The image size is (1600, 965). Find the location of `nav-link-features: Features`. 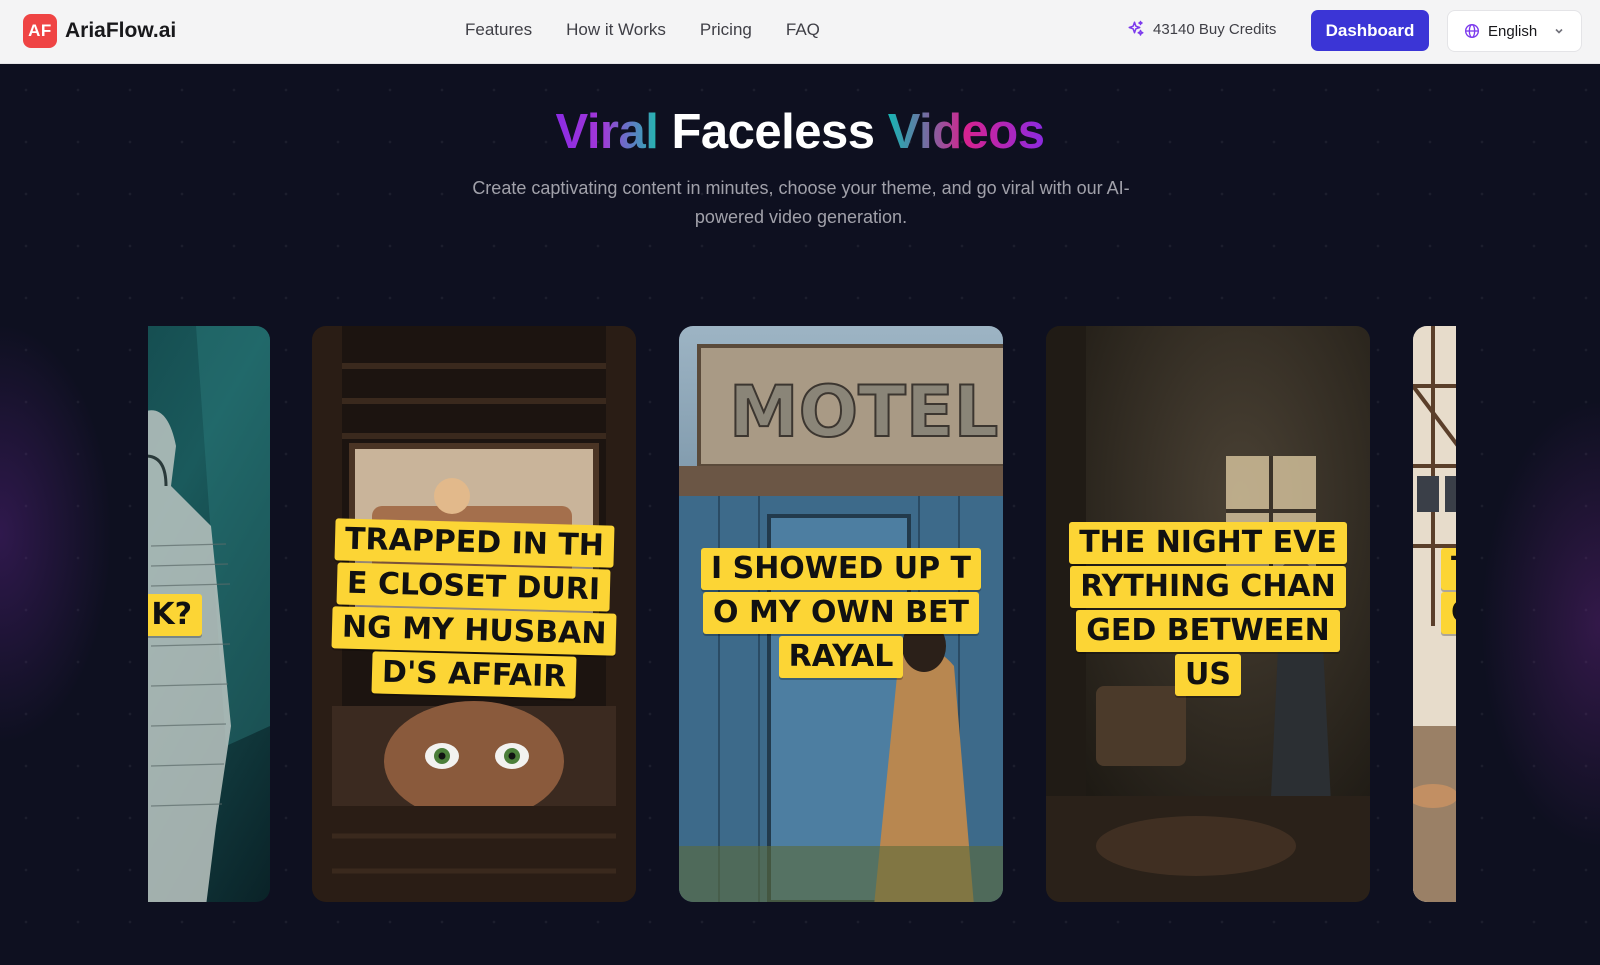

nav-link-features: Features is located at coordinates (498, 30).